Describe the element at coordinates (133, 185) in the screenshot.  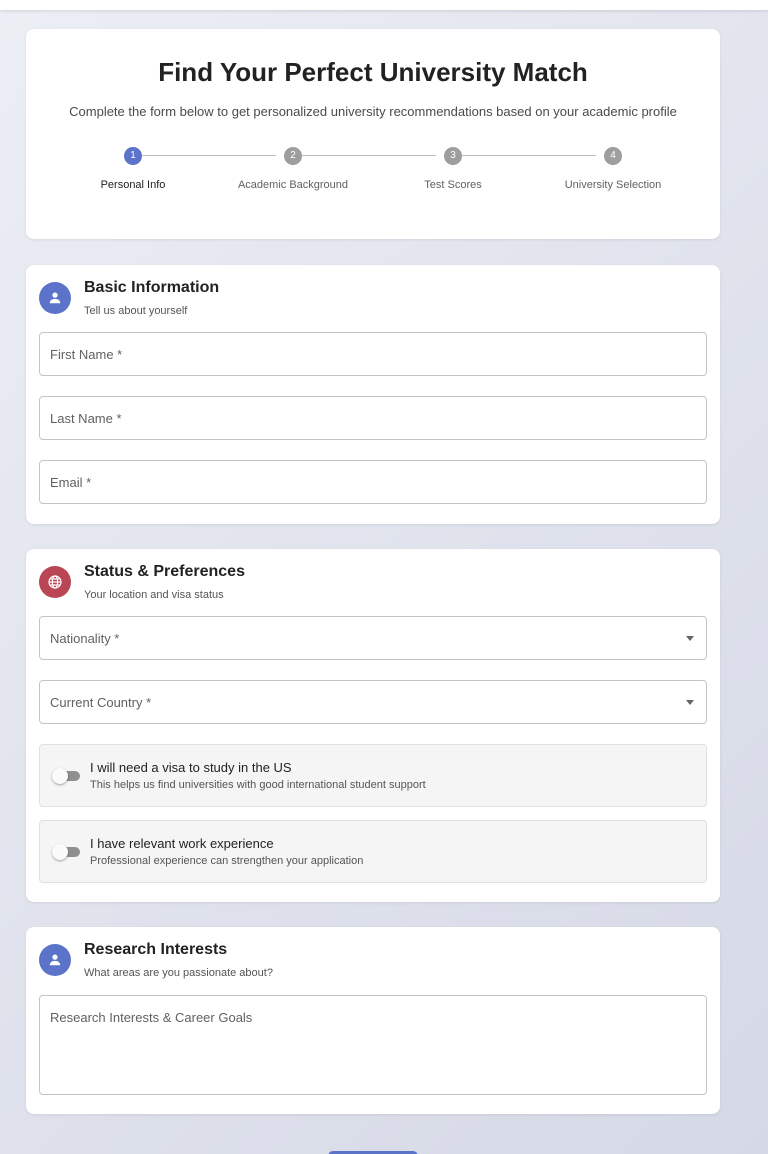
I see `step-label: Personal Info` at that location.